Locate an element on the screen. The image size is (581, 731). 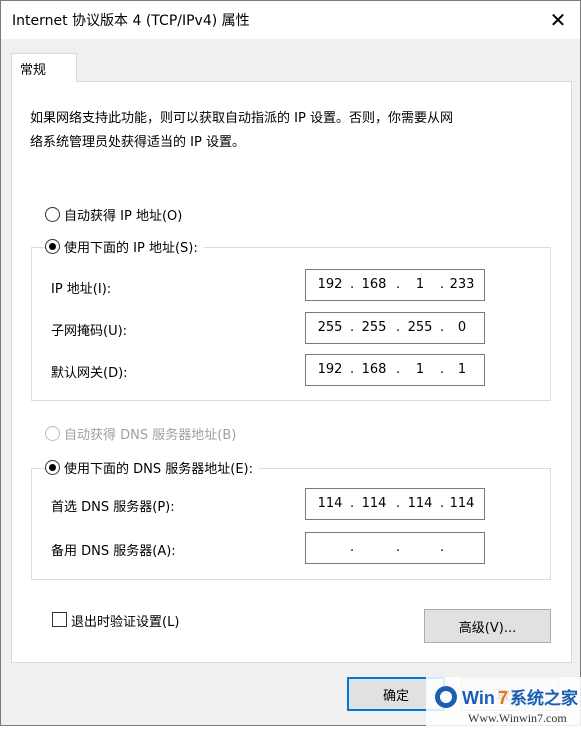
close-icon: ✕ is located at coordinates (558, 20).